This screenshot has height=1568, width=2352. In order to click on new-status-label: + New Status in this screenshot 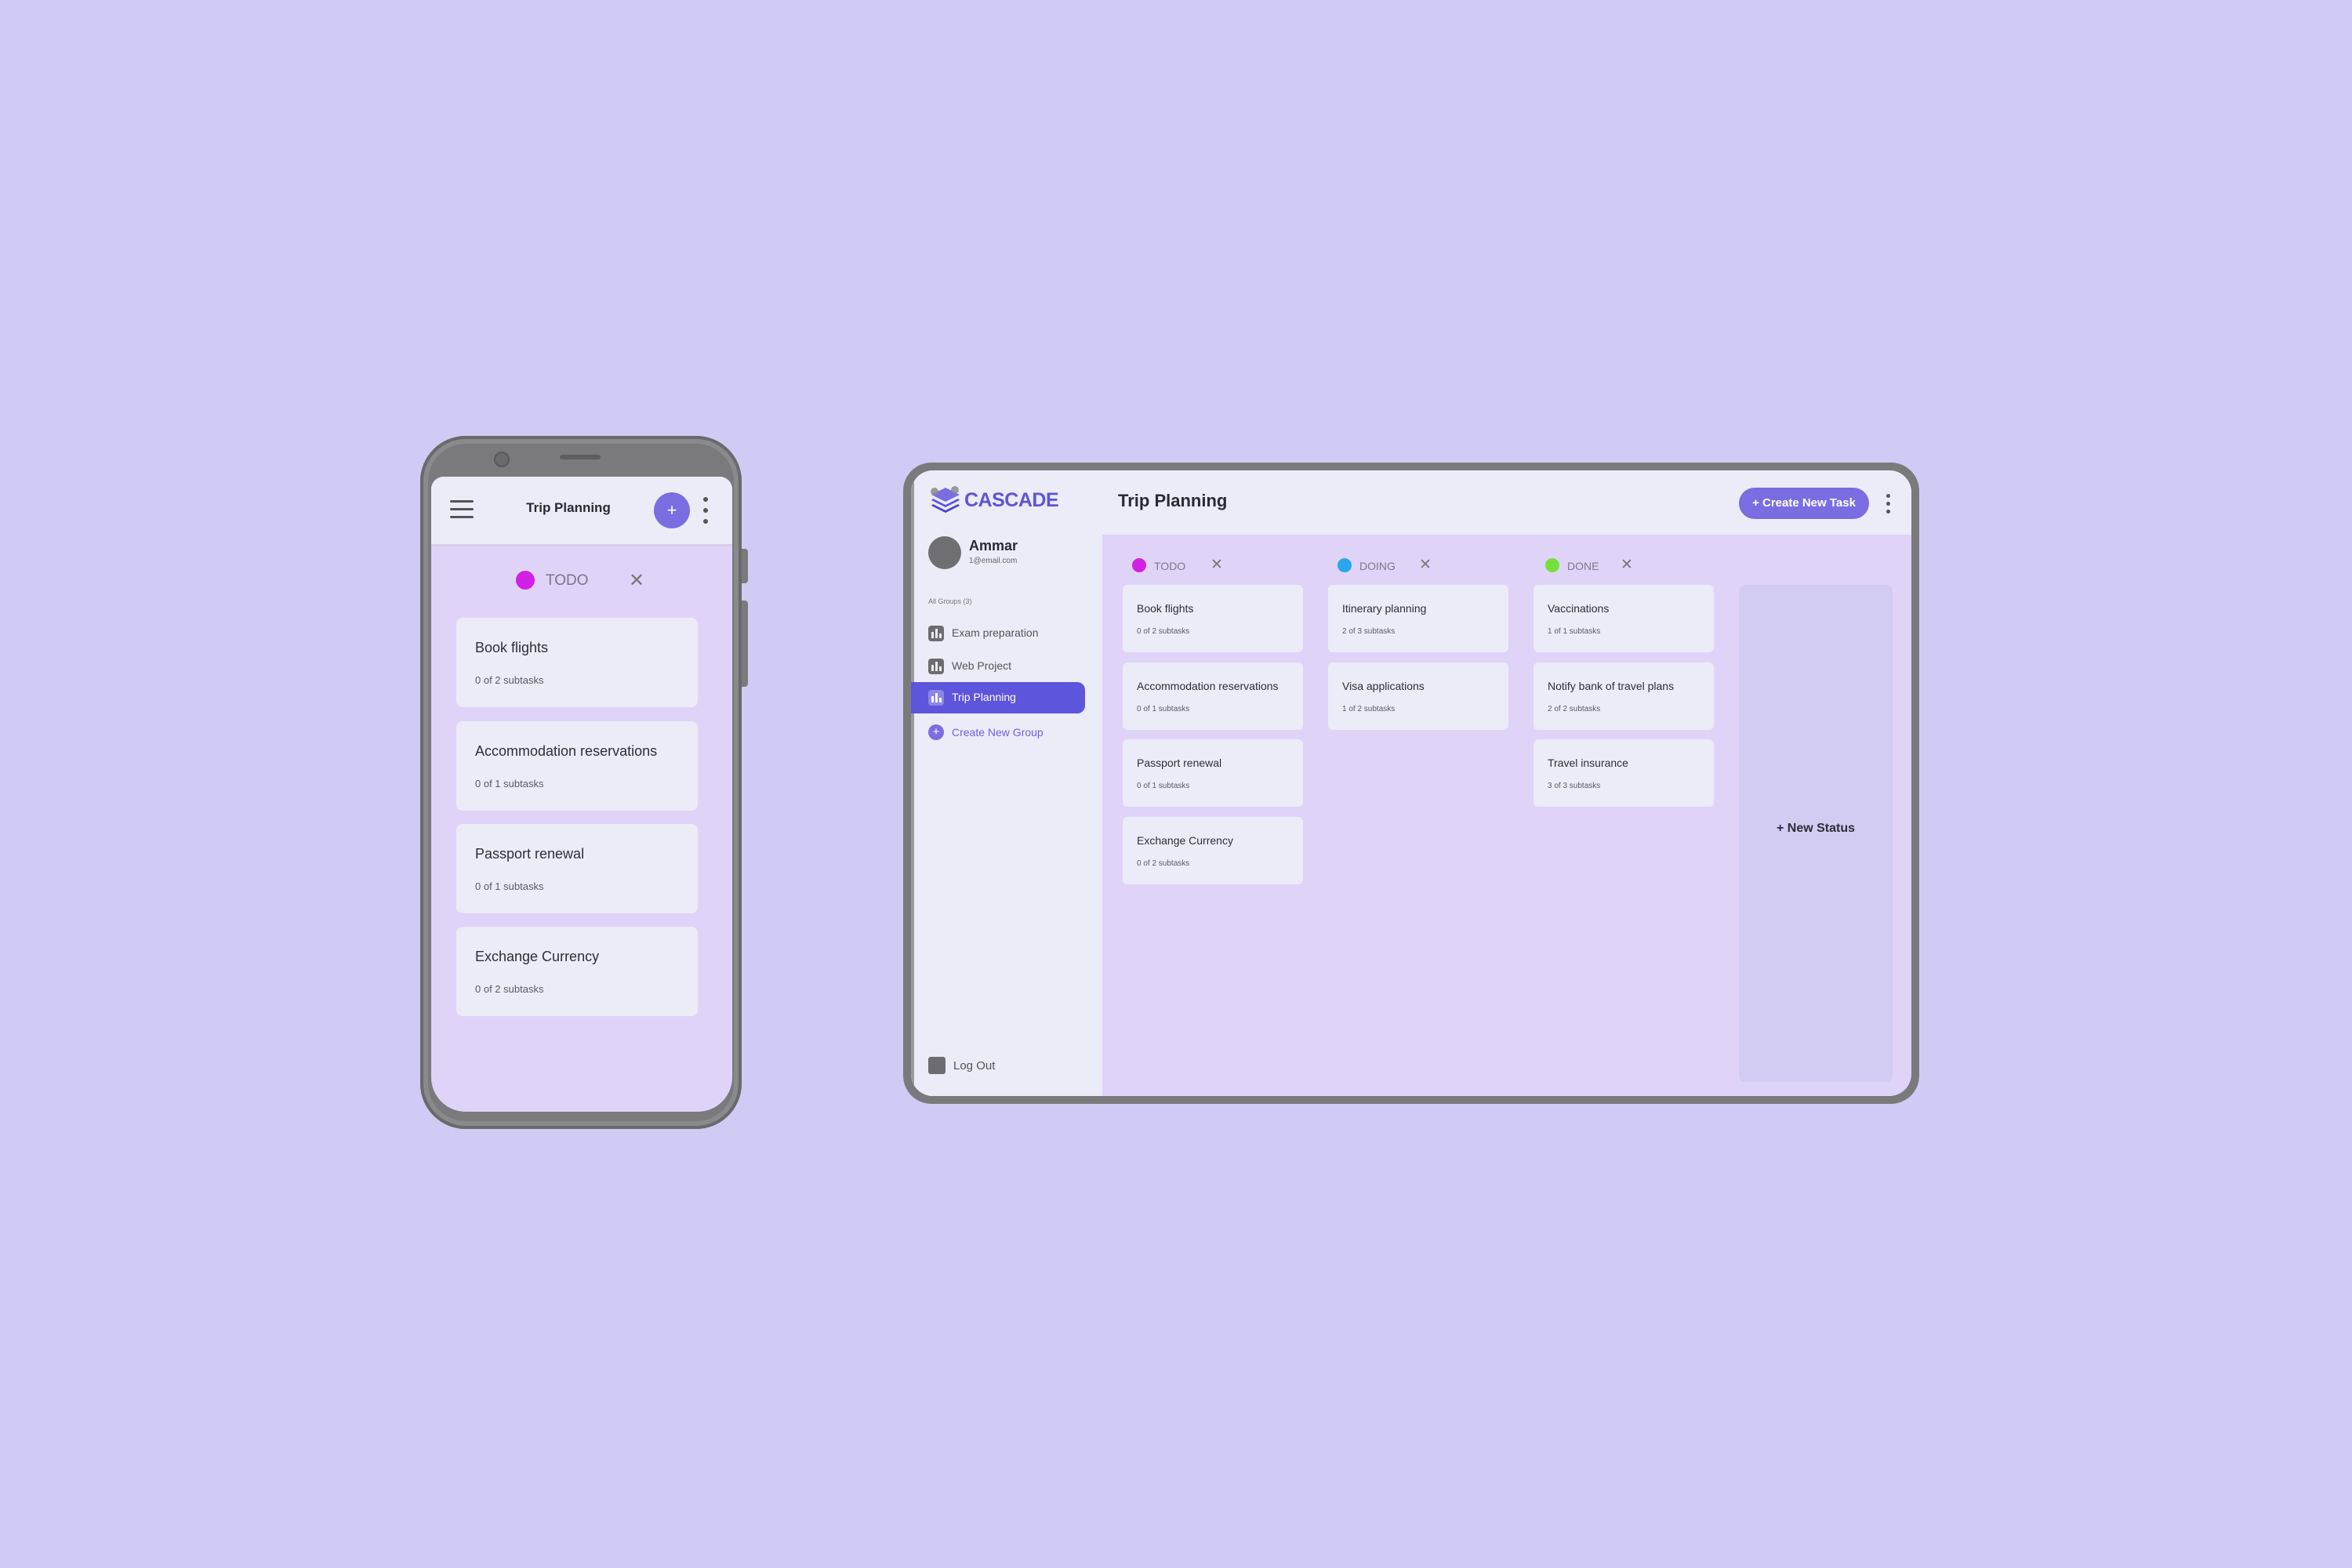, I will do `click(1816, 828)`.